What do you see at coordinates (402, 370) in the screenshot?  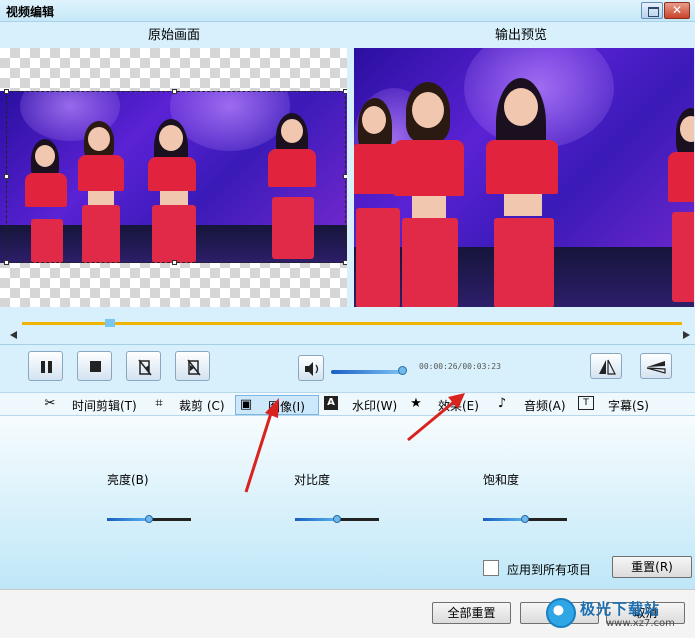 I see `volume-knob` at bounding box center [402, 370].